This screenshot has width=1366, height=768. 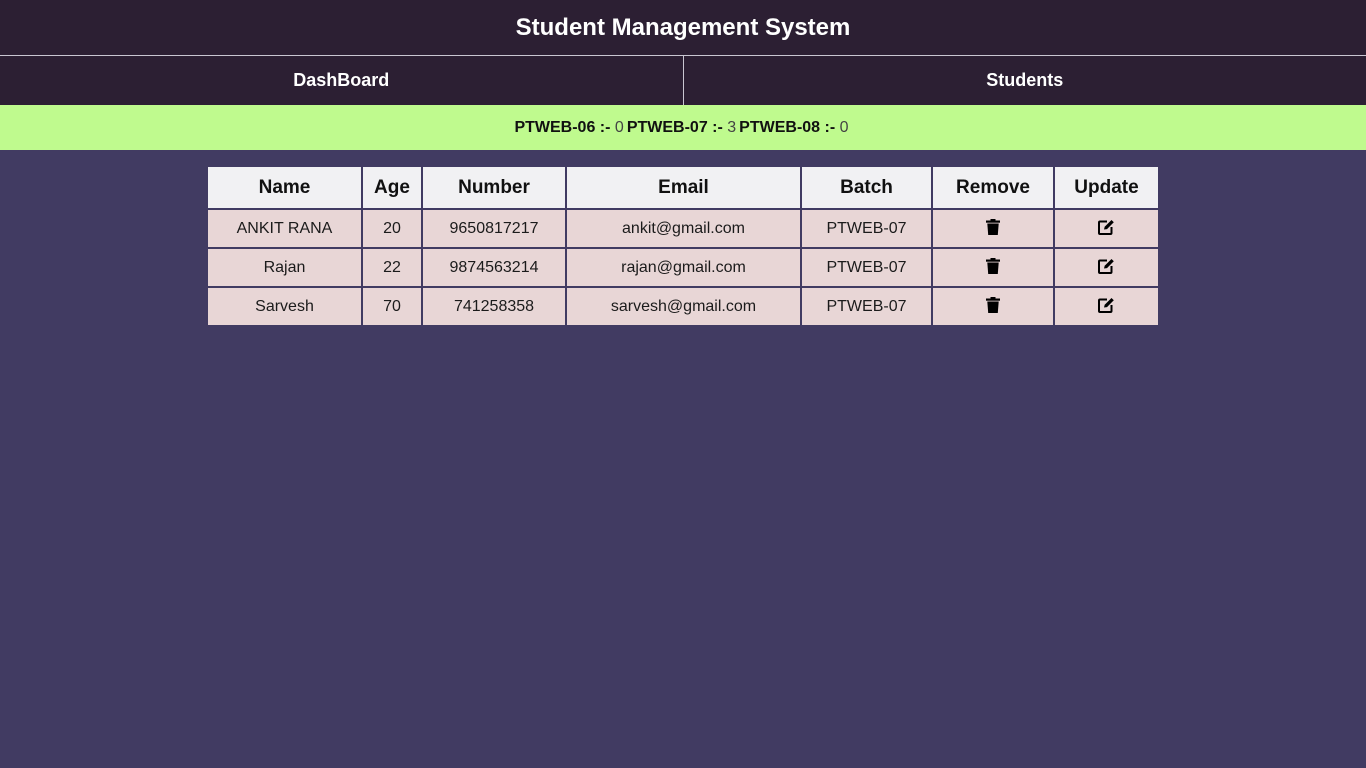 I want to click on batch-label: PTWEB-08 :-, so click(x=787, y=127).